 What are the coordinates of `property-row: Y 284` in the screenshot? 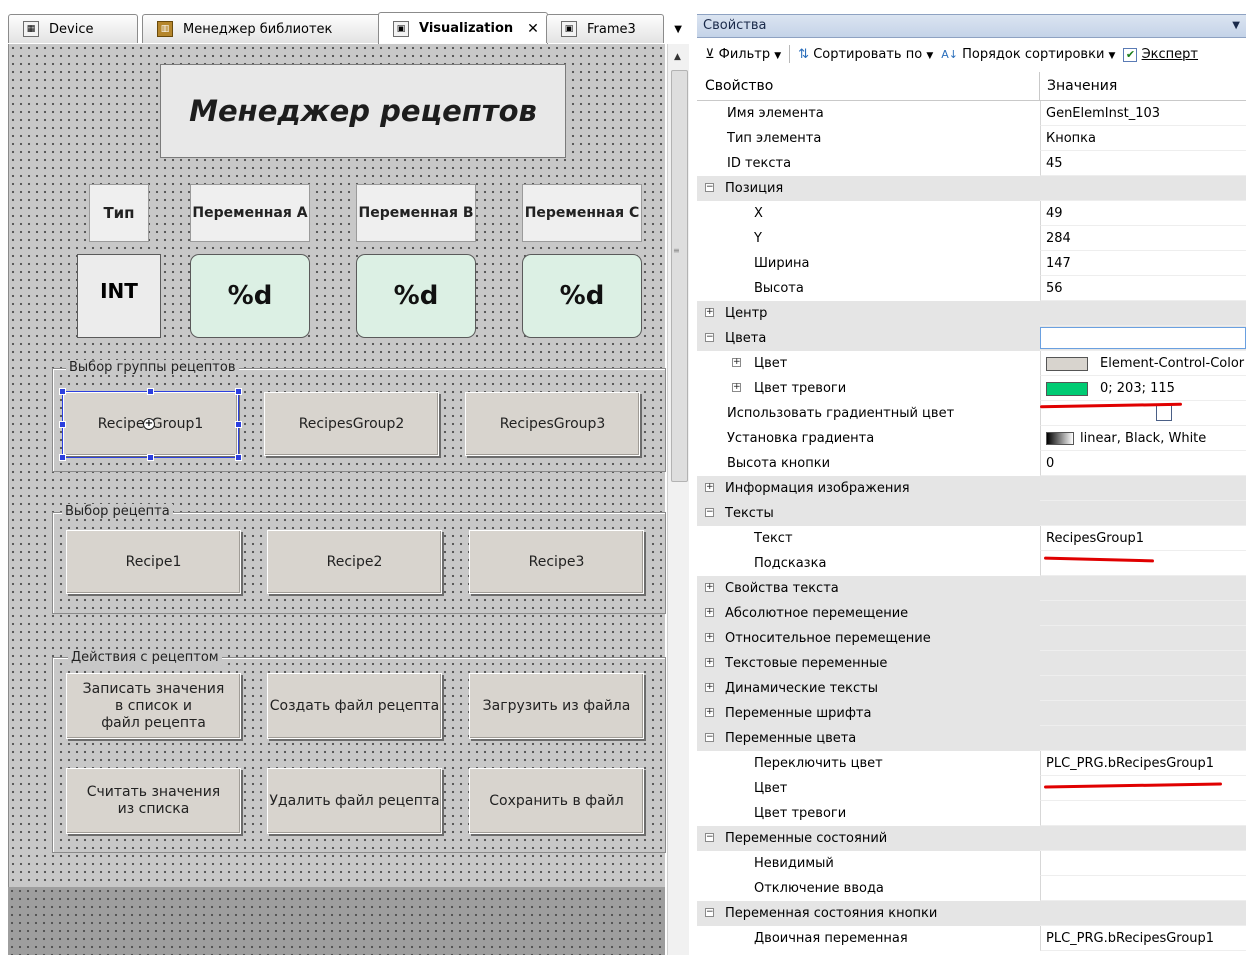 It's located at (971, 238).